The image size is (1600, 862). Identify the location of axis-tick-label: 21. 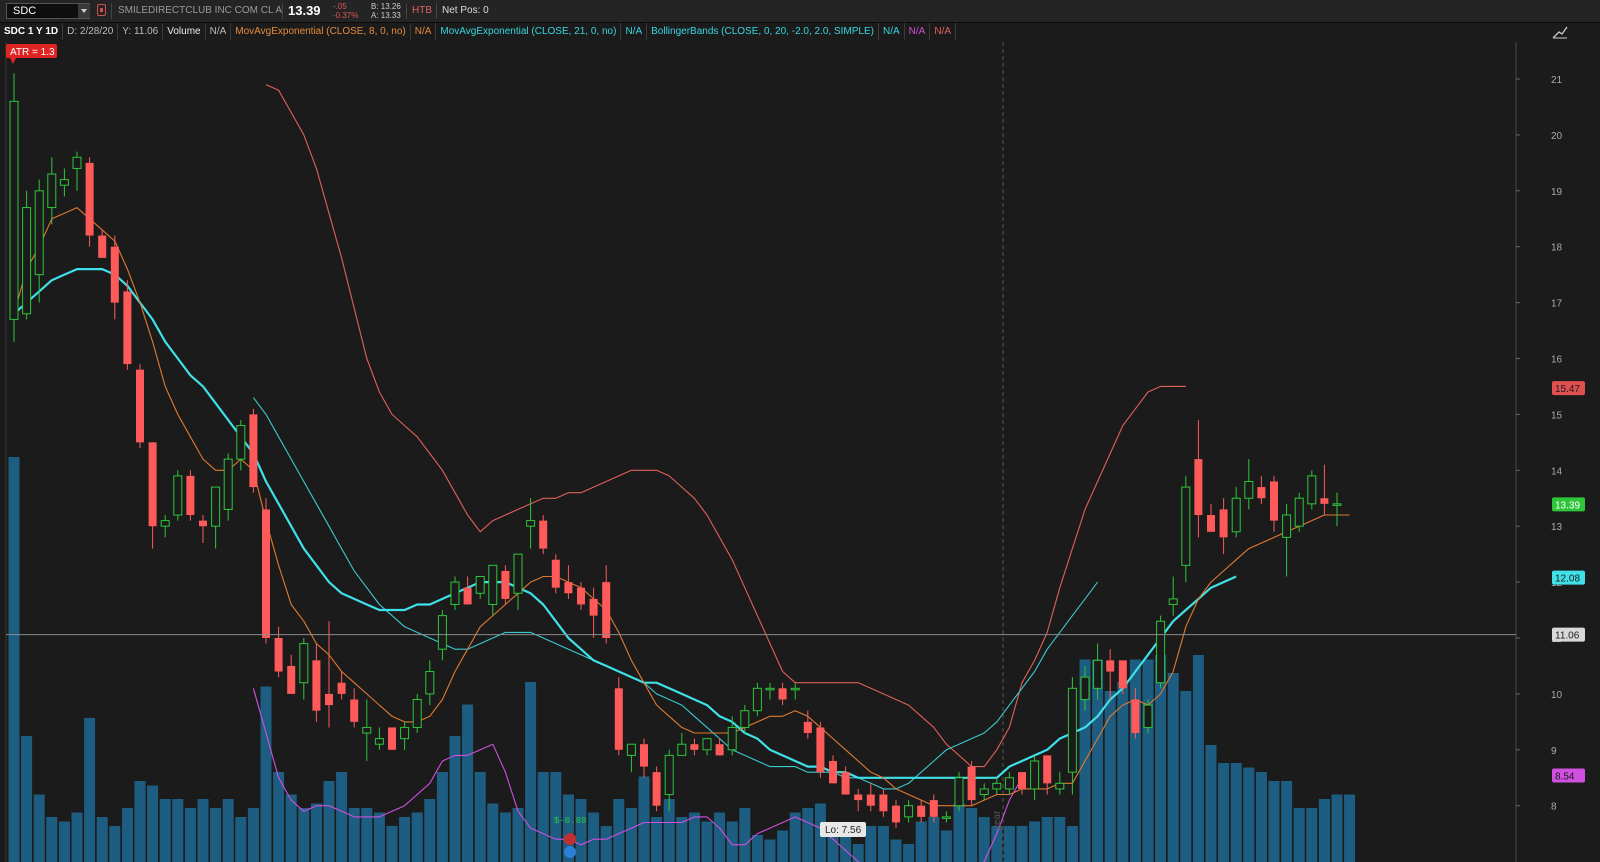
(1557, 80).